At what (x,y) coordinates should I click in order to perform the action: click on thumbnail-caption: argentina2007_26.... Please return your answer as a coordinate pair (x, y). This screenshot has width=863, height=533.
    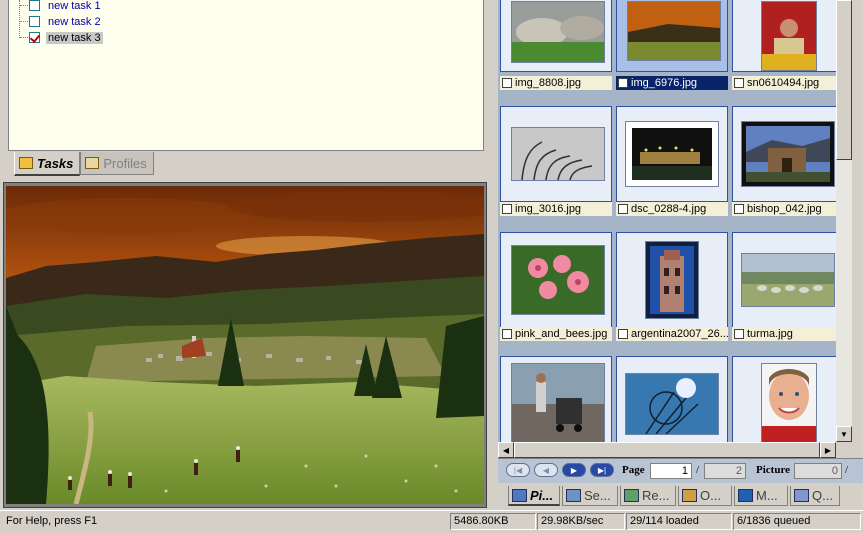
    Looking at the image, I should click on (672, 334).